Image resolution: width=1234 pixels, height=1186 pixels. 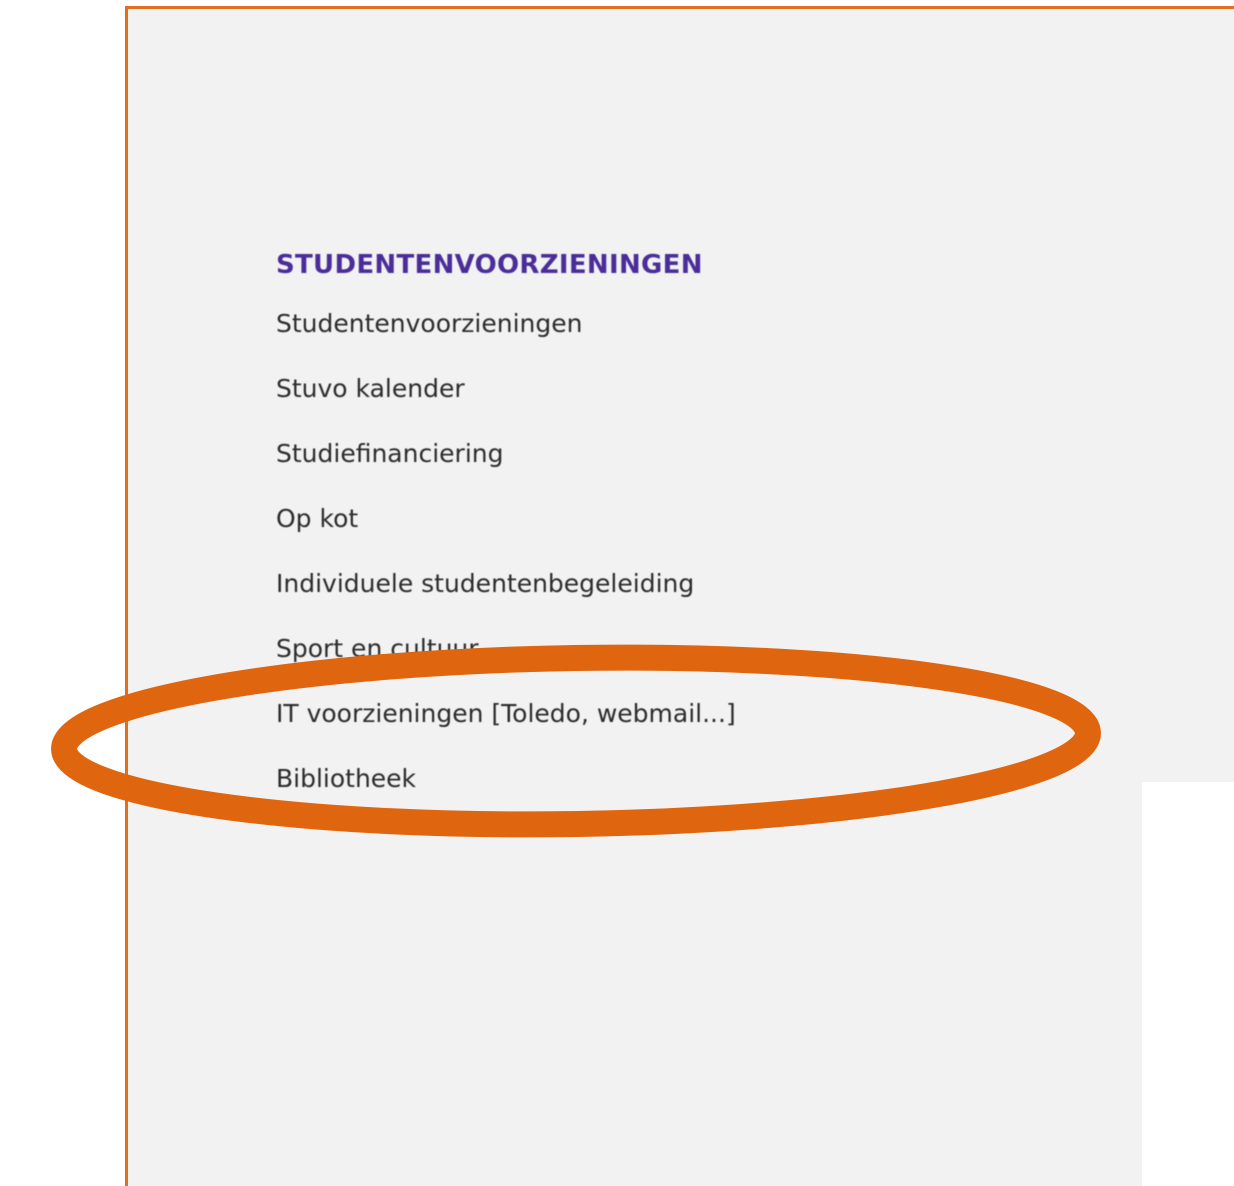 What do you see at coordinates (506, 388) in the screenshot?
I see `menu-item-stuvo-kalender: Stuvo kalender` at bounding box center [506, 388].